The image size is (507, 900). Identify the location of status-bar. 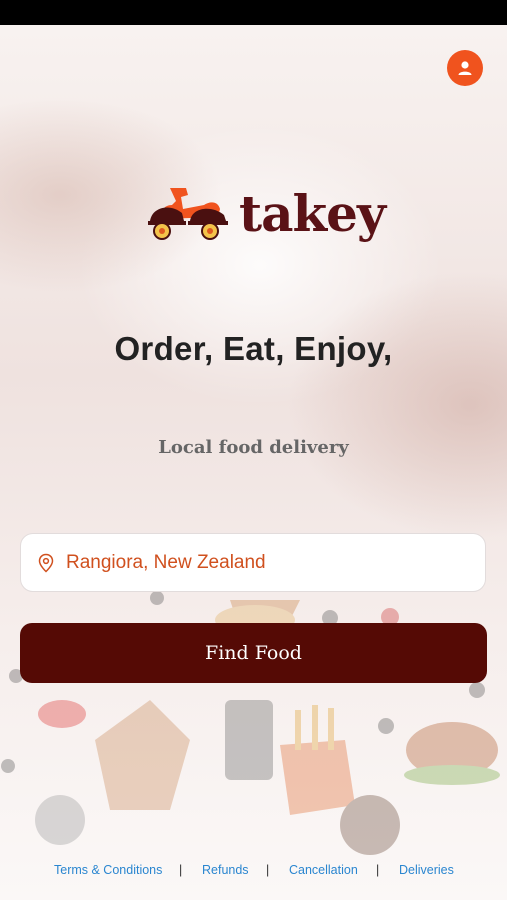
(253, 12).